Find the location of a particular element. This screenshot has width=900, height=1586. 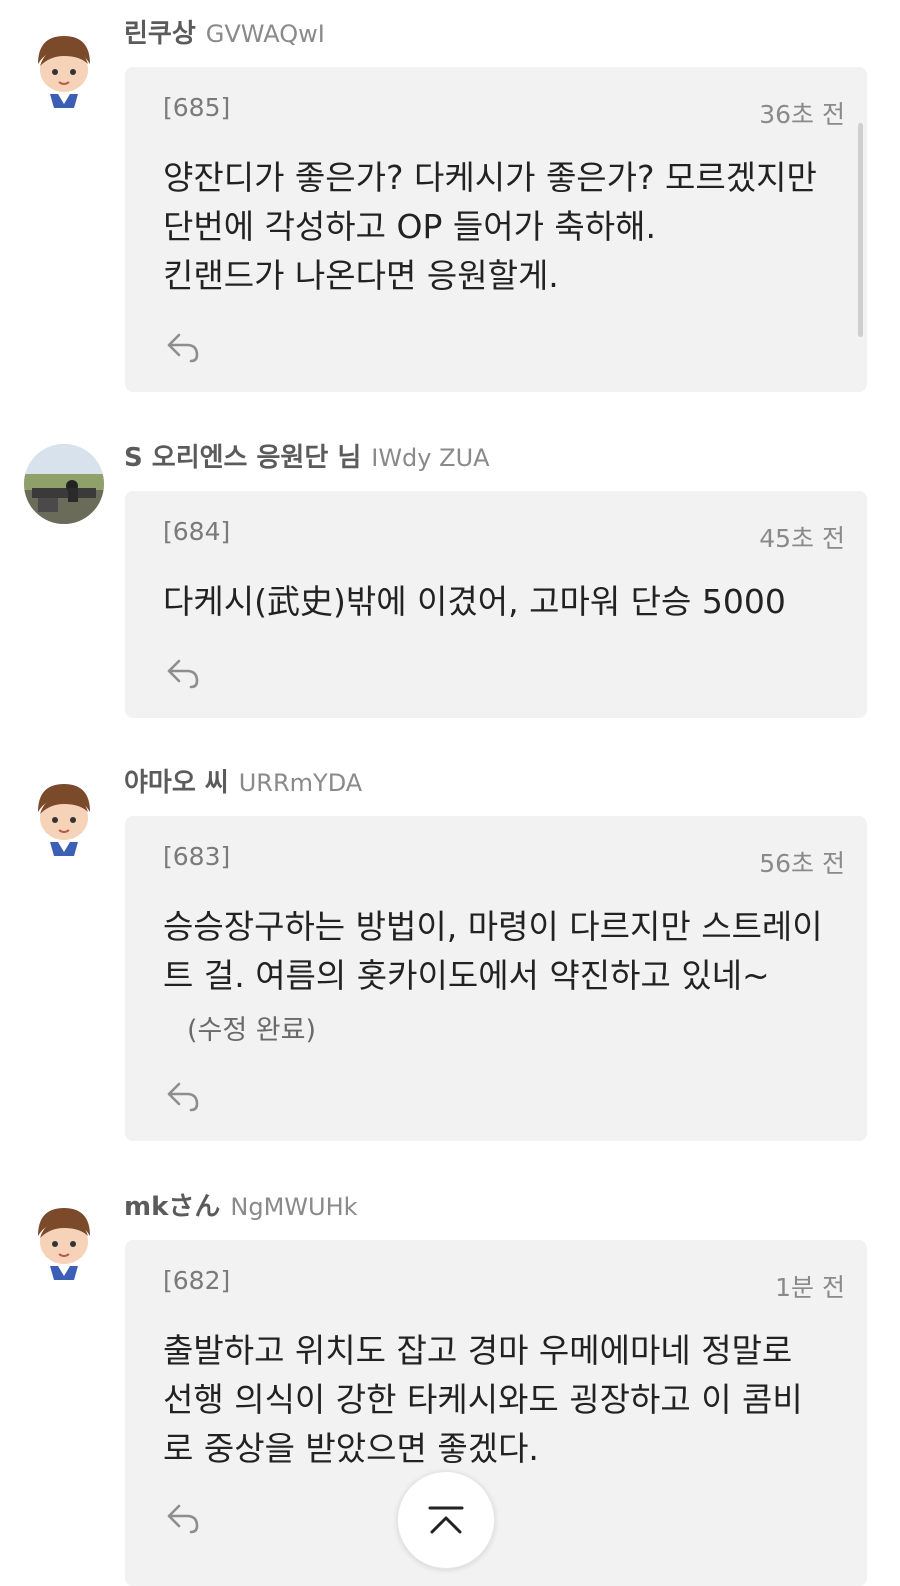

edited-label: (수정 완료) is located at coordinates (252, 1030).